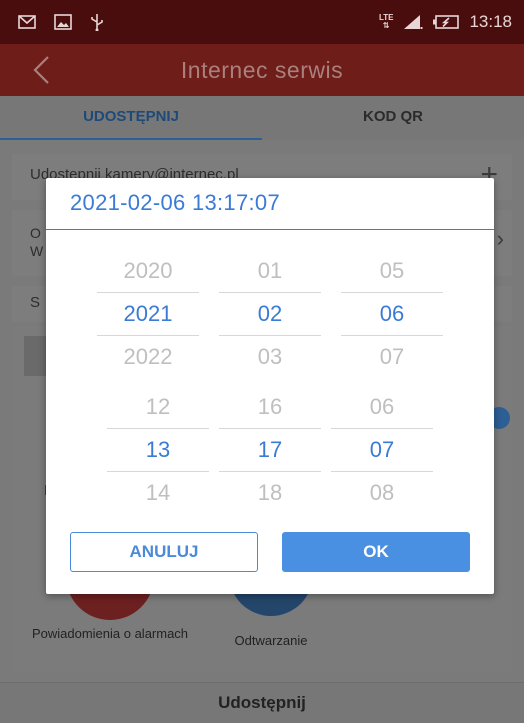 This screenshot has width=524, height=723. Describe the element at coordinates (97, 22) in the screenshot. I see `usb-icon` at that location.